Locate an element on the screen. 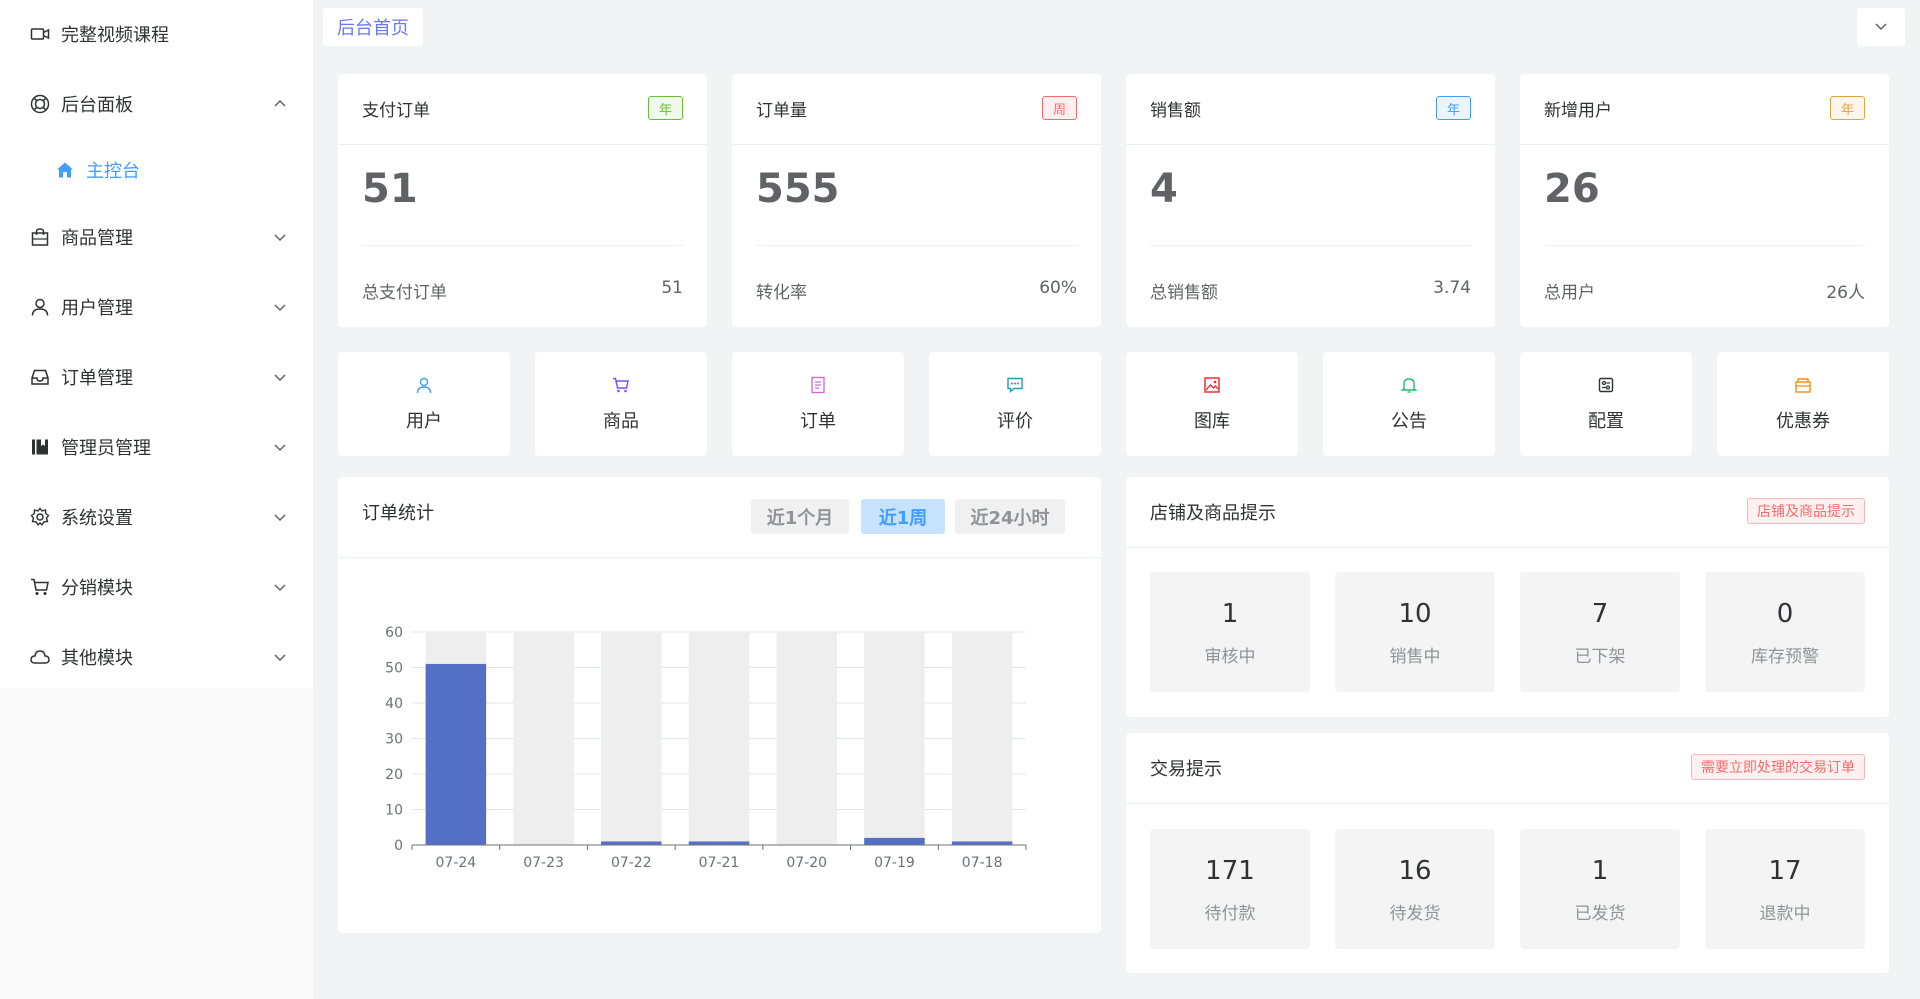  notebook-icon is located at coordinates (40, 447).